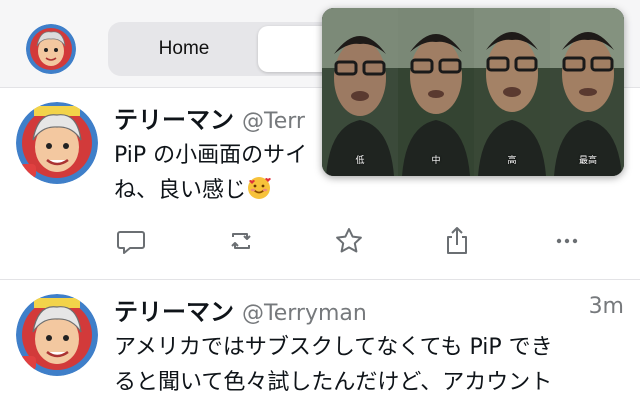 The image size is (640, 400). What do you see at coordinates (457, 241) in the screenshot?
I see `share-icon` at bounding box center [457, 241].